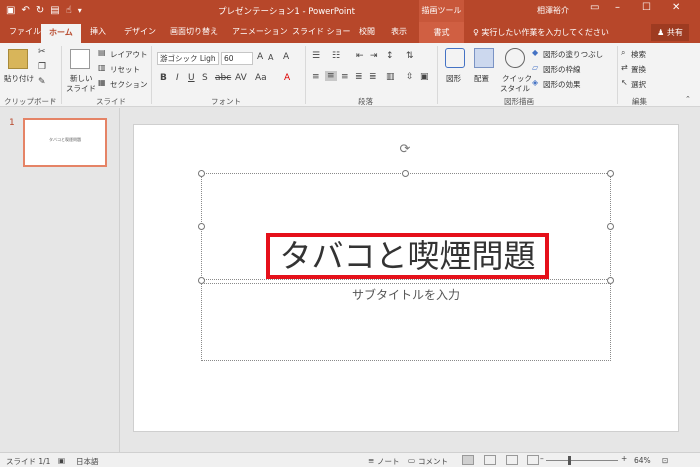  I want to click on tab-transitions: 画面切り替え, so click(194, 31).